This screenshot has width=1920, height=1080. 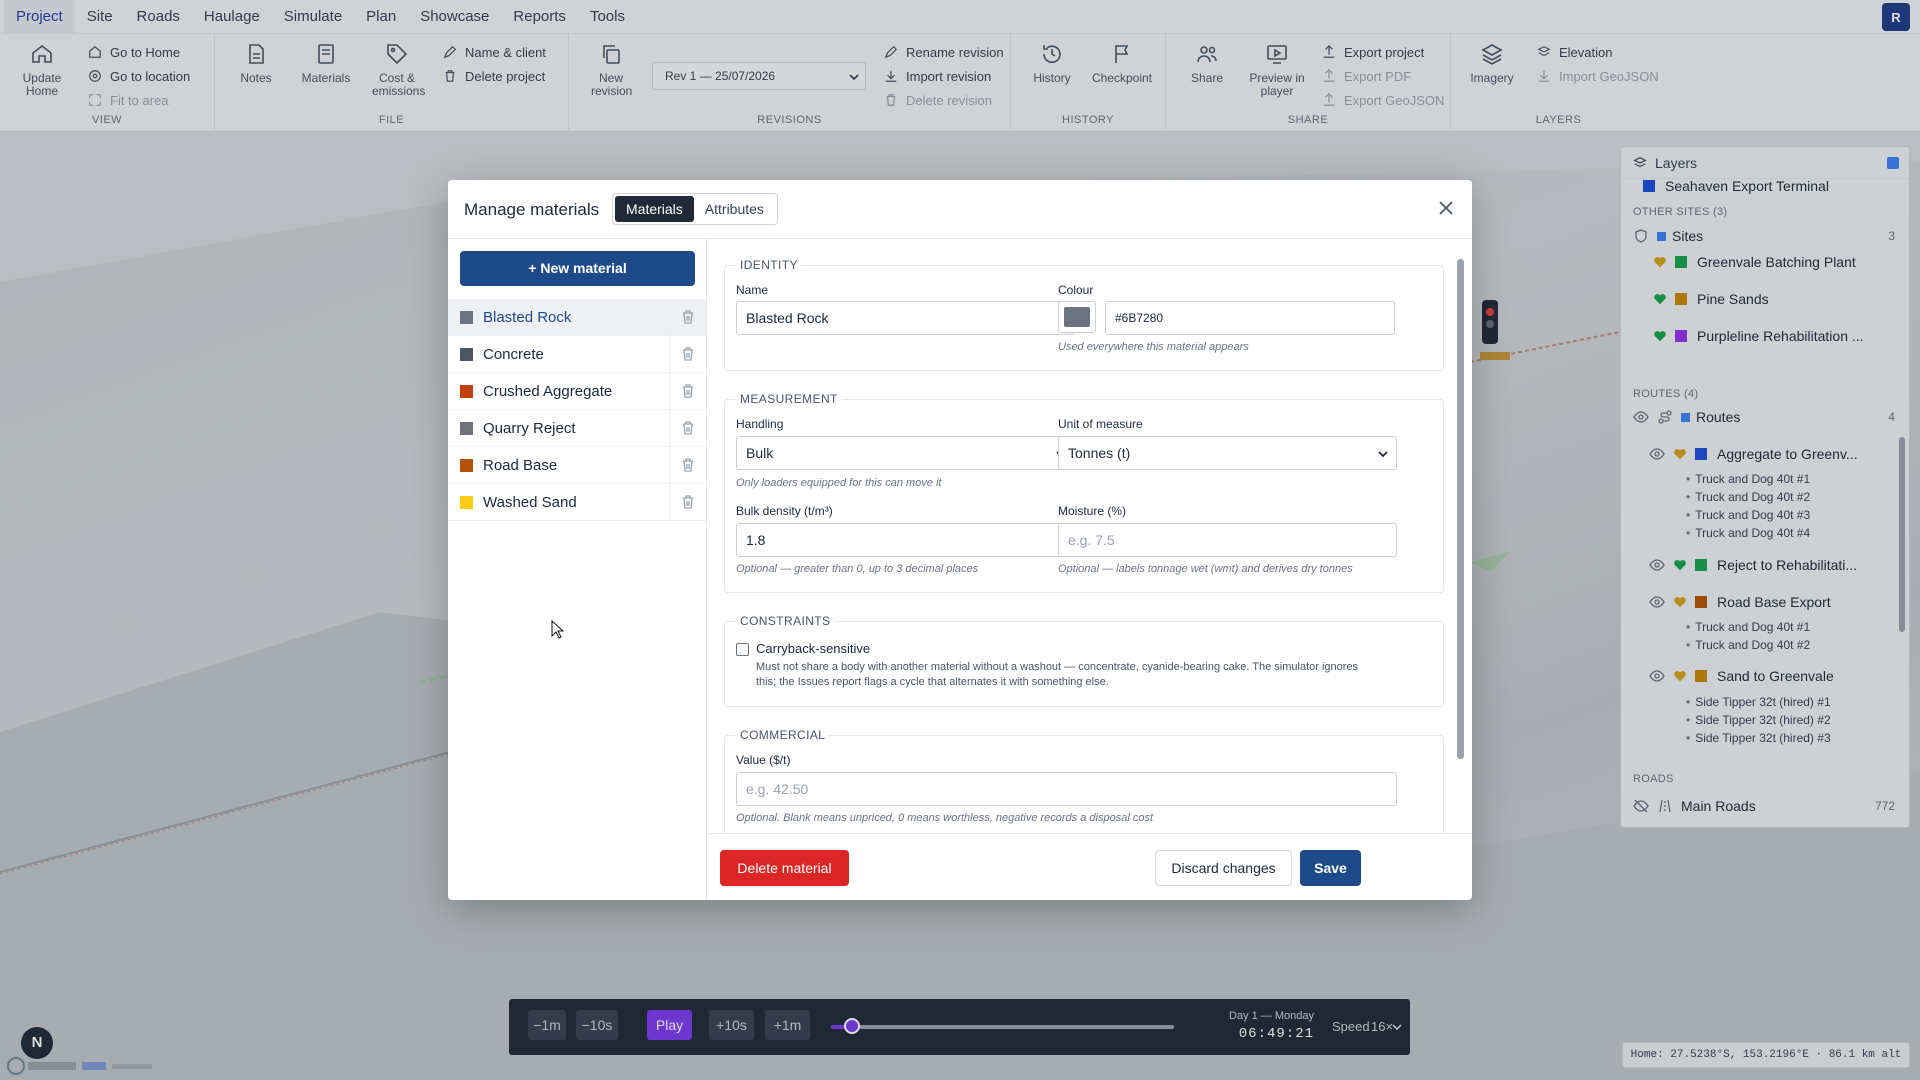 What do you see at coordinates (789, 399) in the screenshot?
I see `section-measurement-title: MEASUREMENT` at bounding box center [789, 399].